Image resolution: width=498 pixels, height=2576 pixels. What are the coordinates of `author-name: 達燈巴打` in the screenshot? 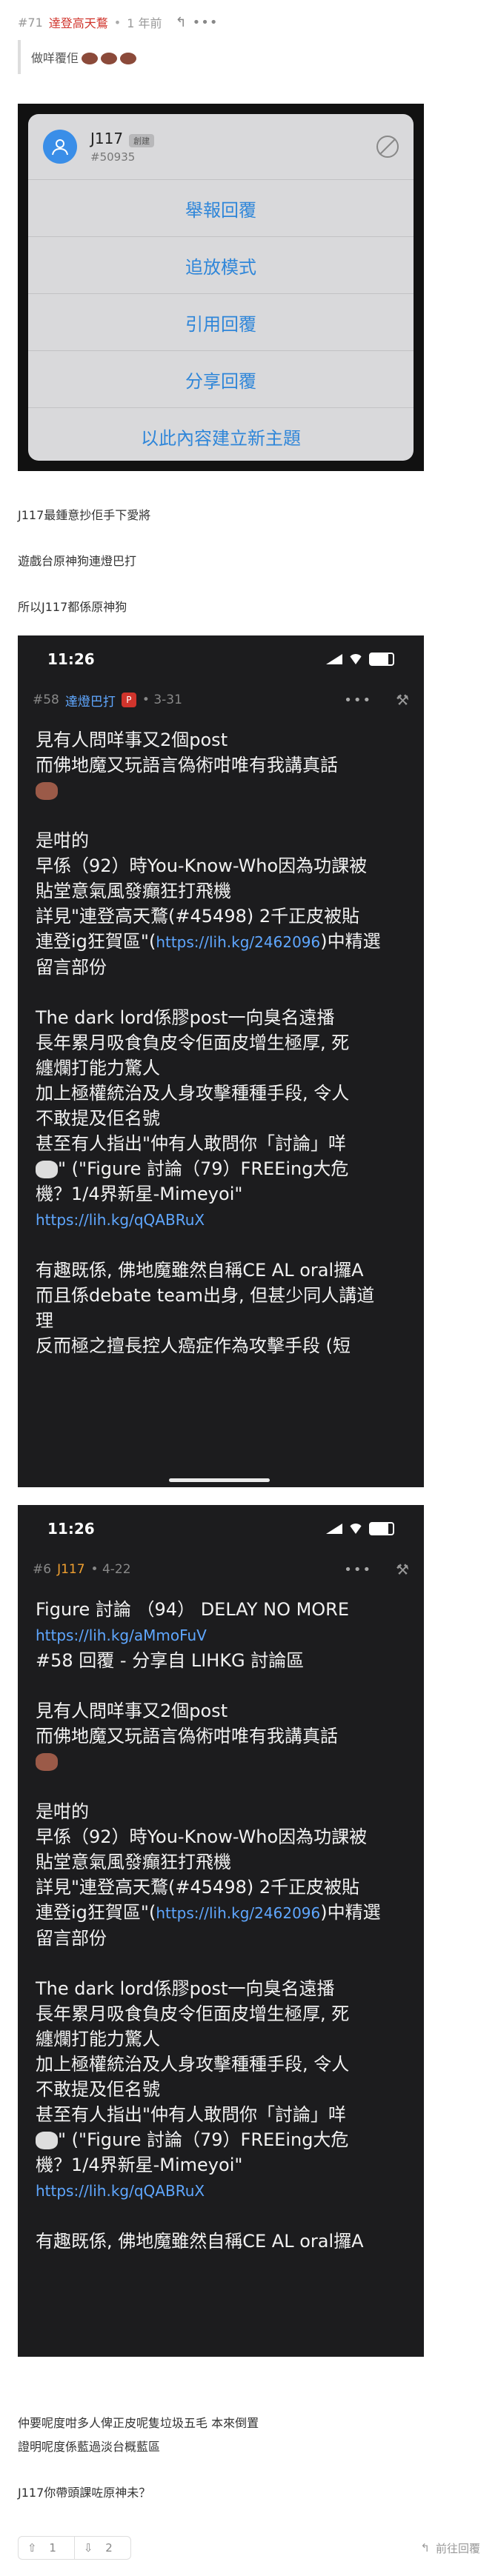 It's located at (90, 702).